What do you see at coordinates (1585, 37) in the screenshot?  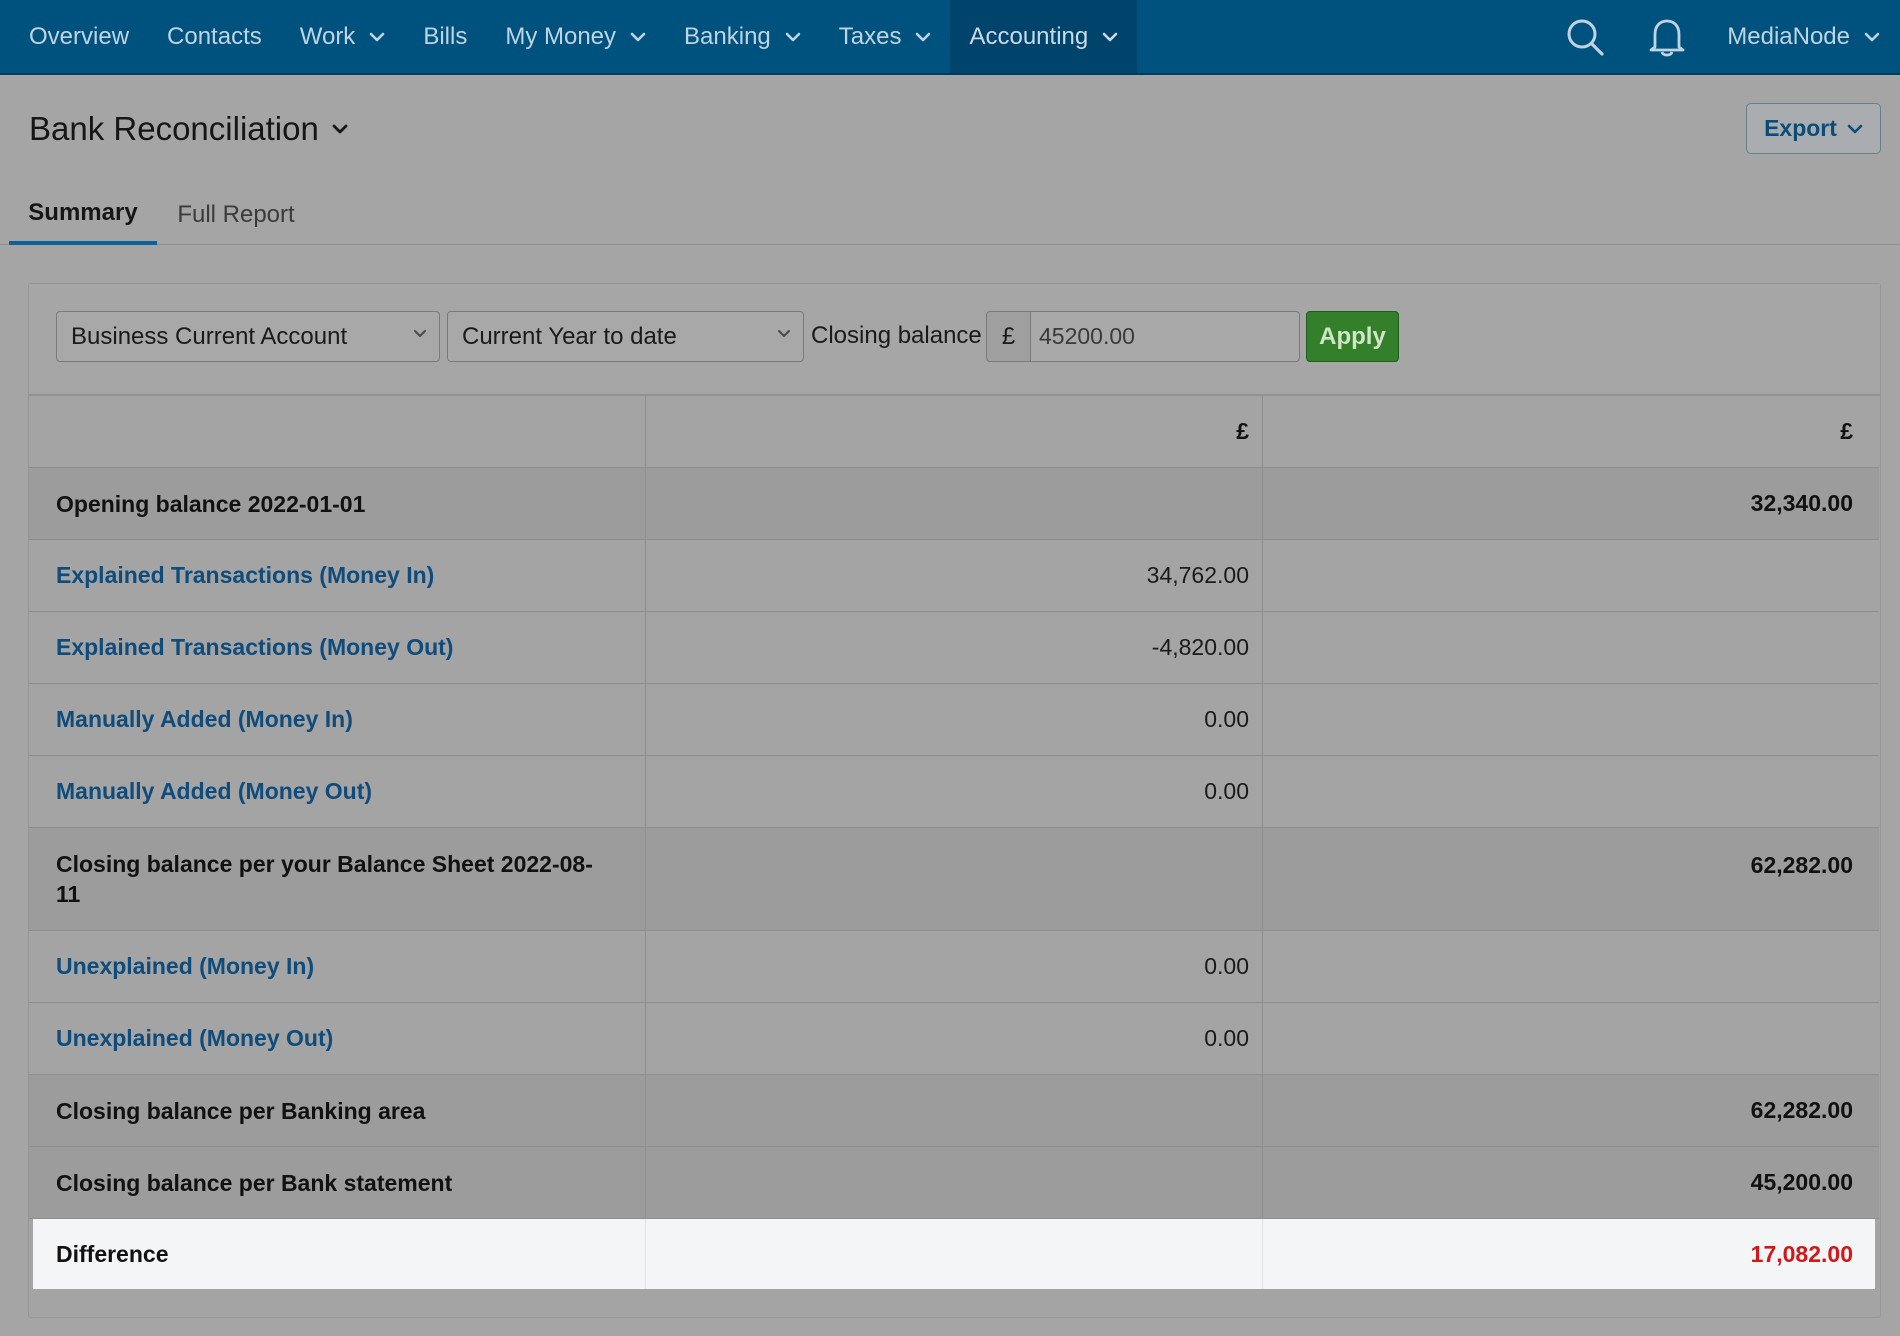 I see `search-icon` at bounding box center [1585, 37].